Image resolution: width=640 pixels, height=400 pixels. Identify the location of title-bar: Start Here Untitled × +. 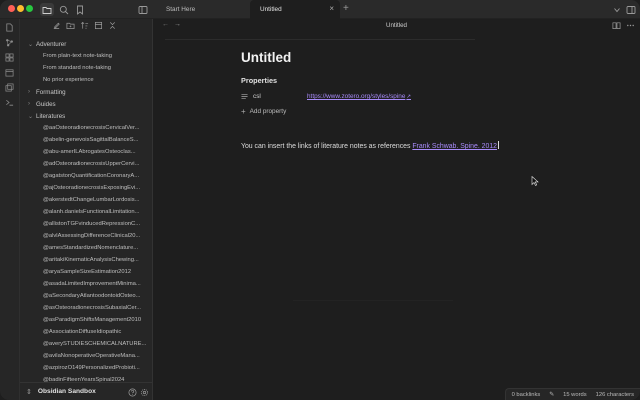
(320, 9).